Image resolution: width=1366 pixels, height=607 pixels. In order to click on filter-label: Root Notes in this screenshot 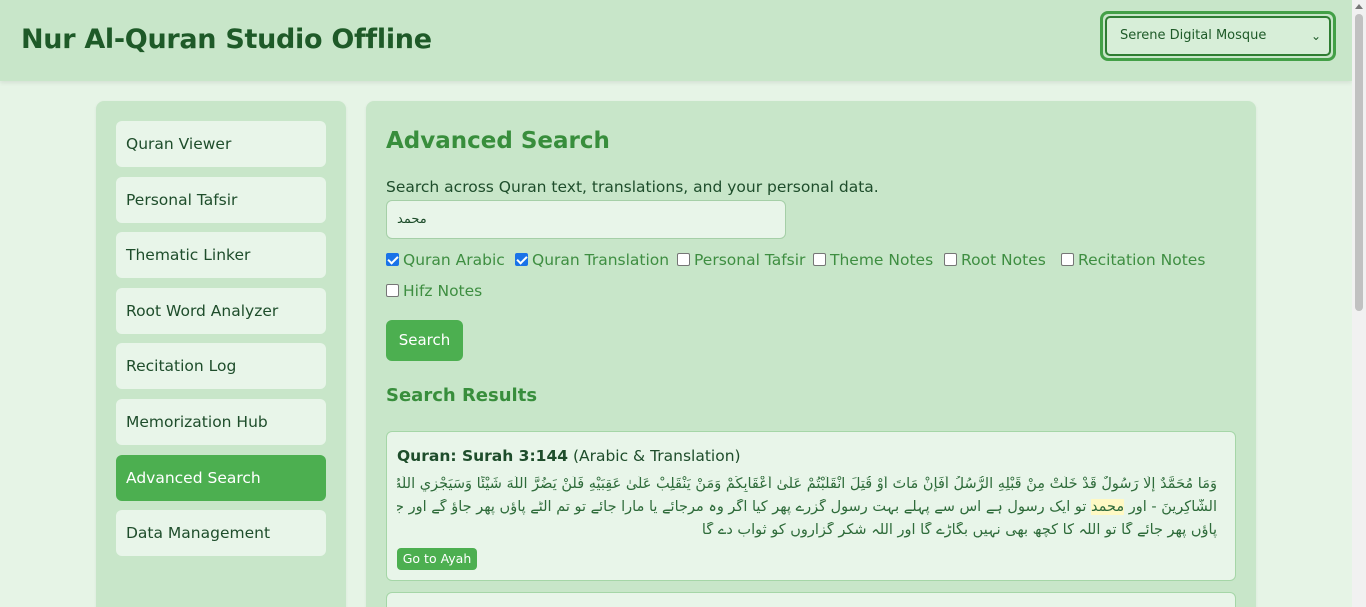, I will do `click(1003, 260)`.